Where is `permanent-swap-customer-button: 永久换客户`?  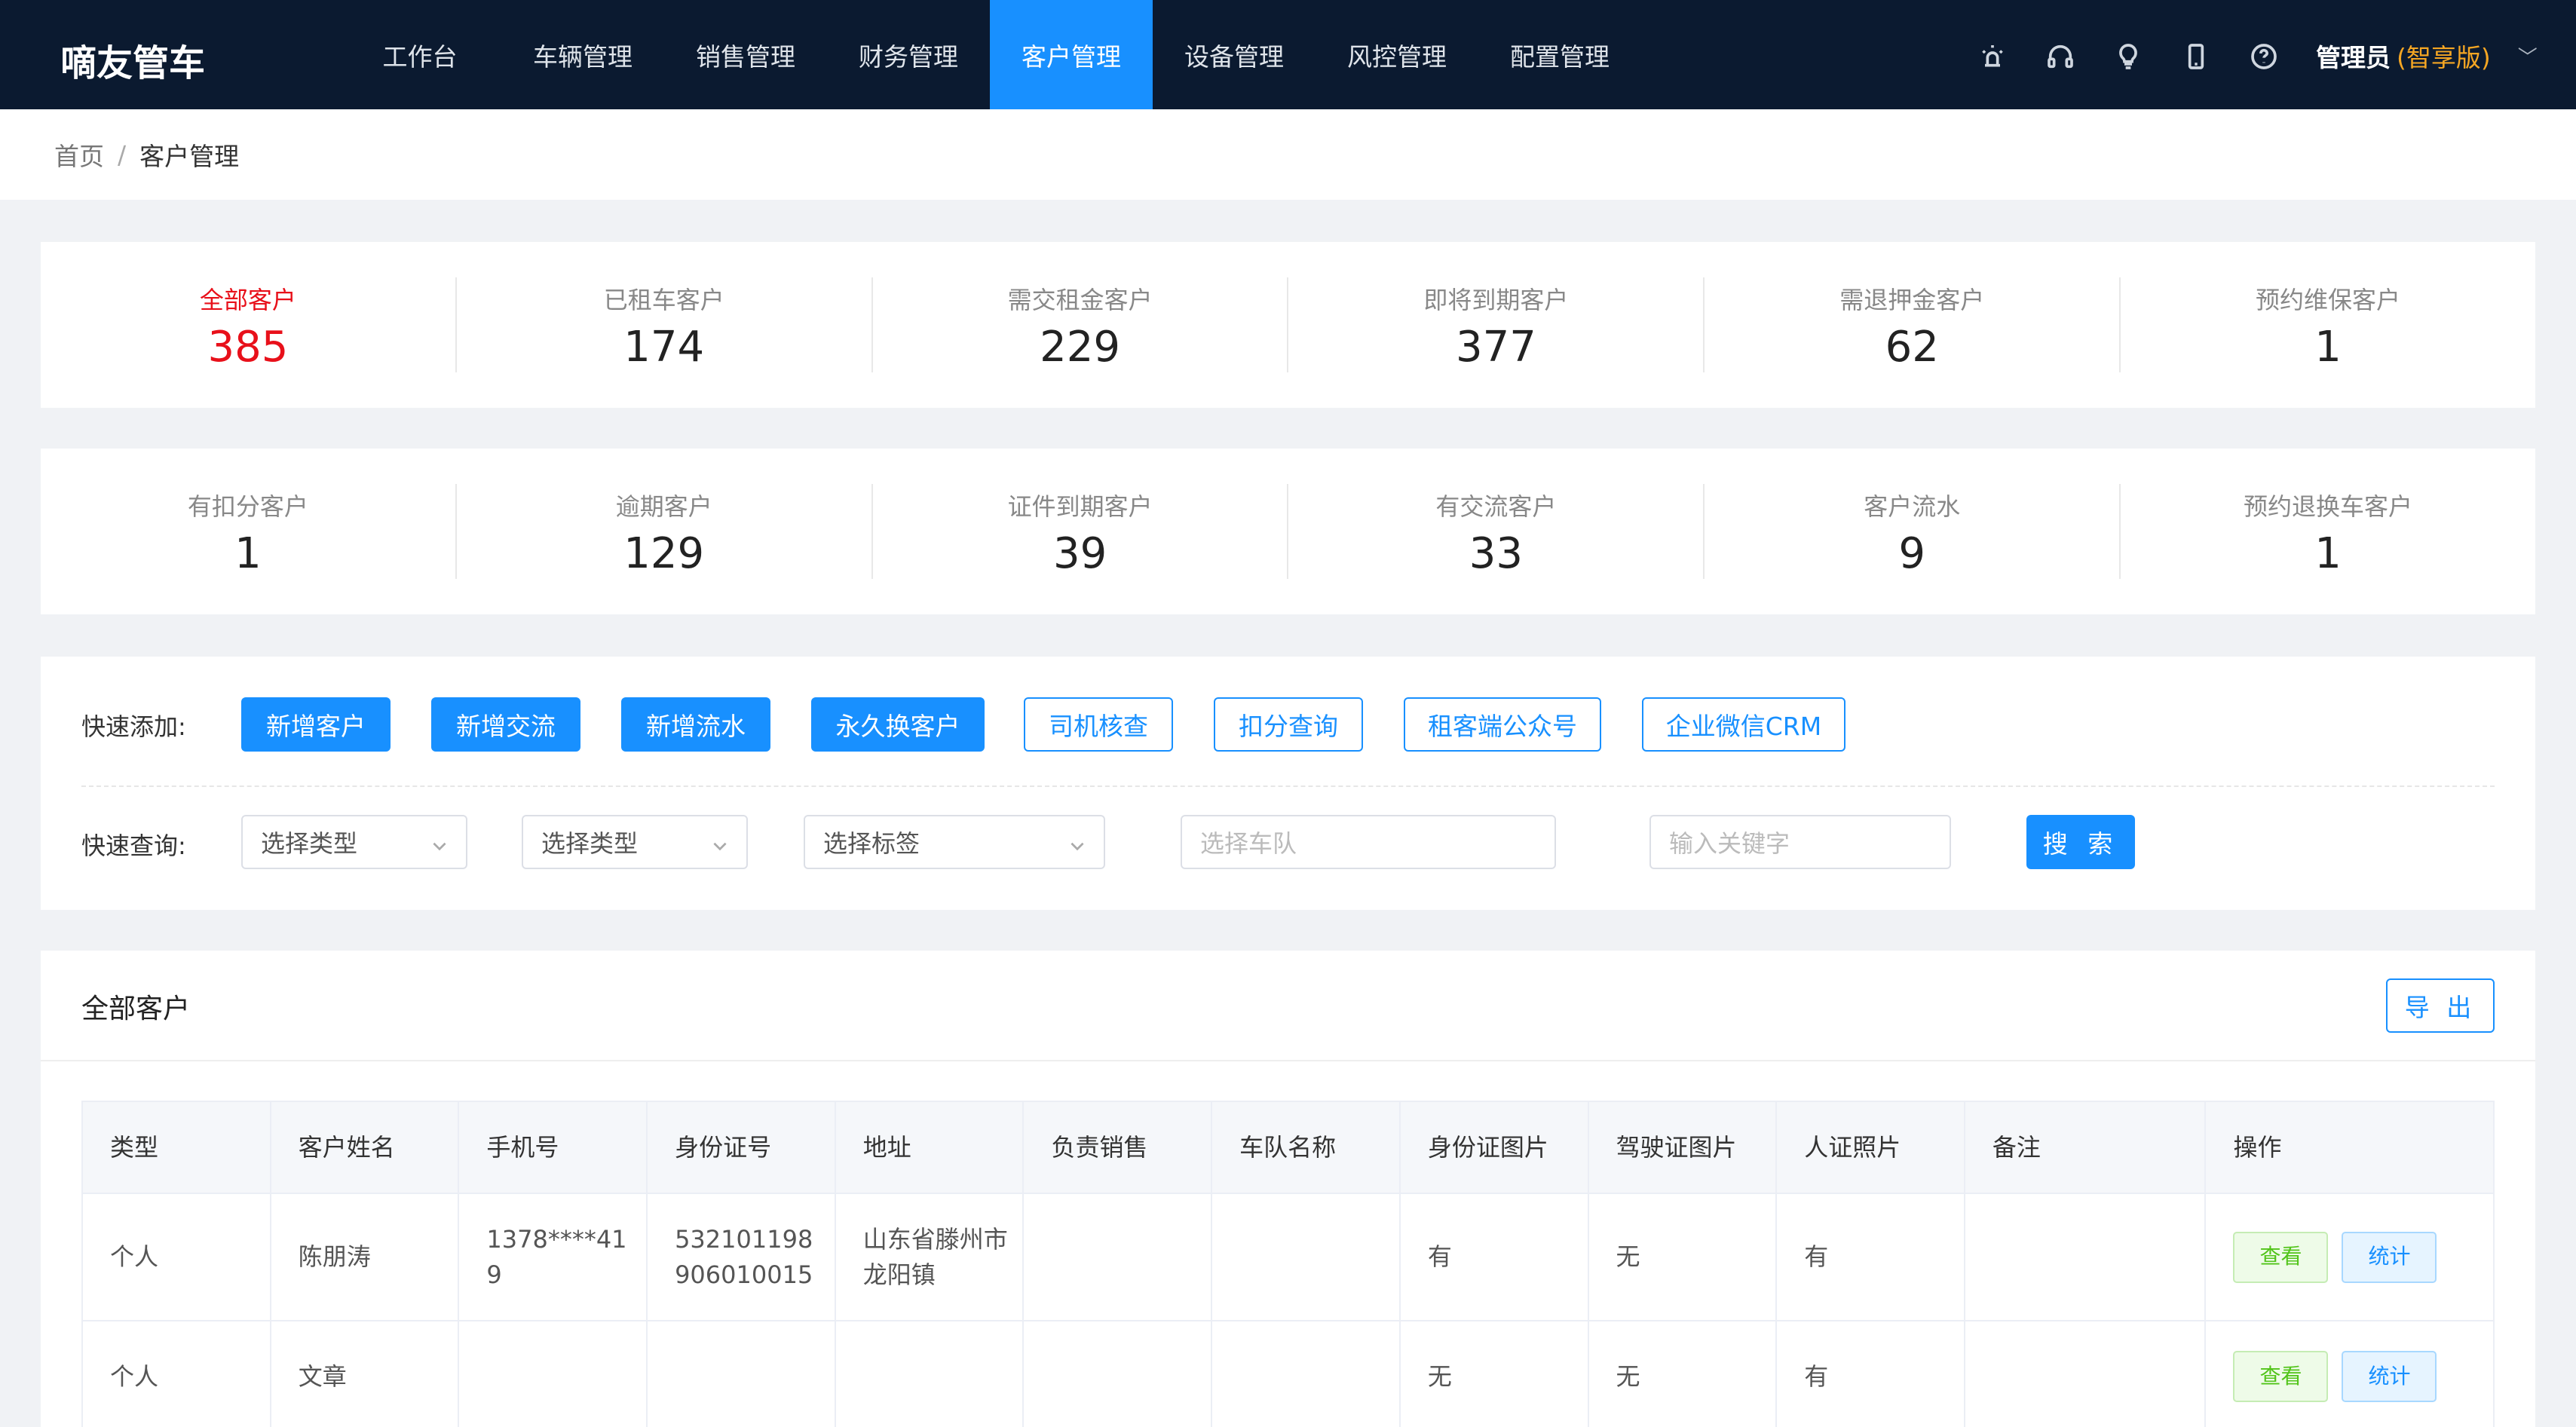 permanent-swap-customer-button: 永久换客户 is located at coordinates (898, 724).